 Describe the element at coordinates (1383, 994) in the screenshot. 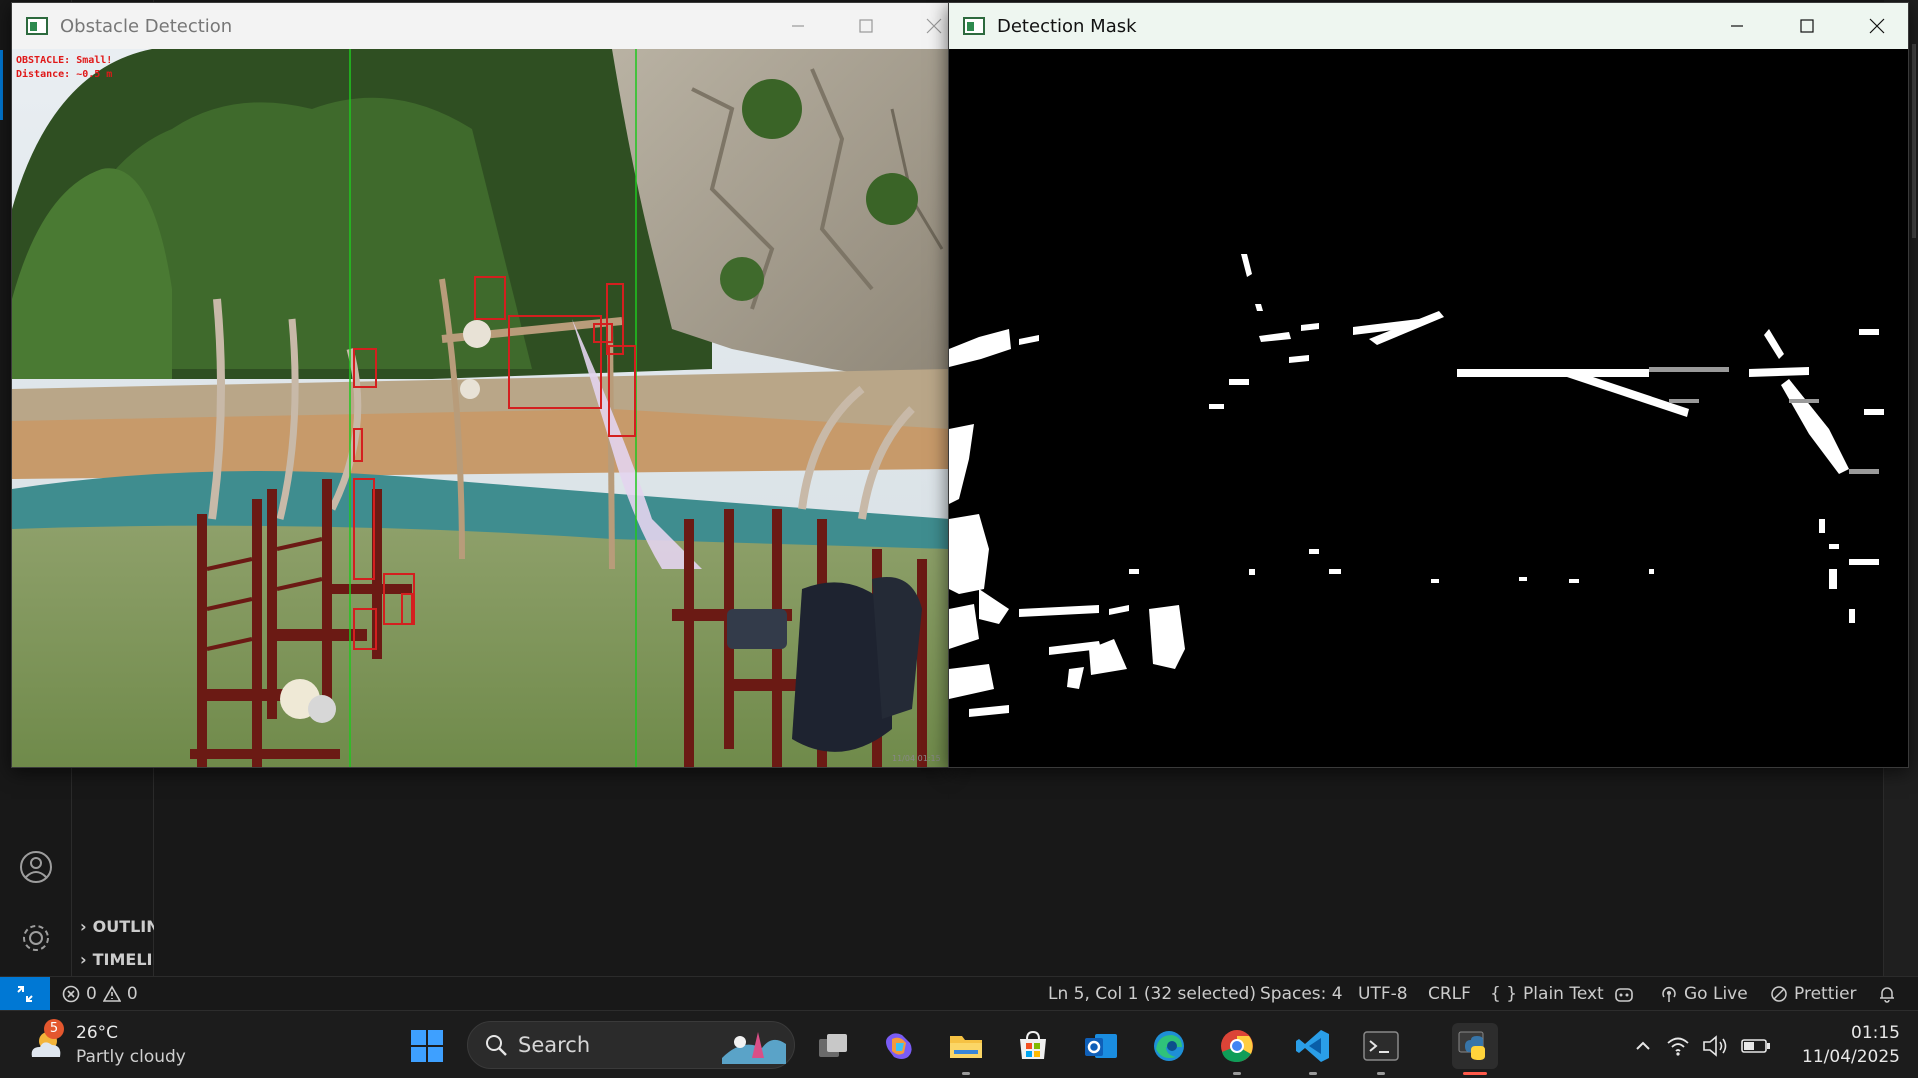

I see `encoding: UTF-8` at that location.